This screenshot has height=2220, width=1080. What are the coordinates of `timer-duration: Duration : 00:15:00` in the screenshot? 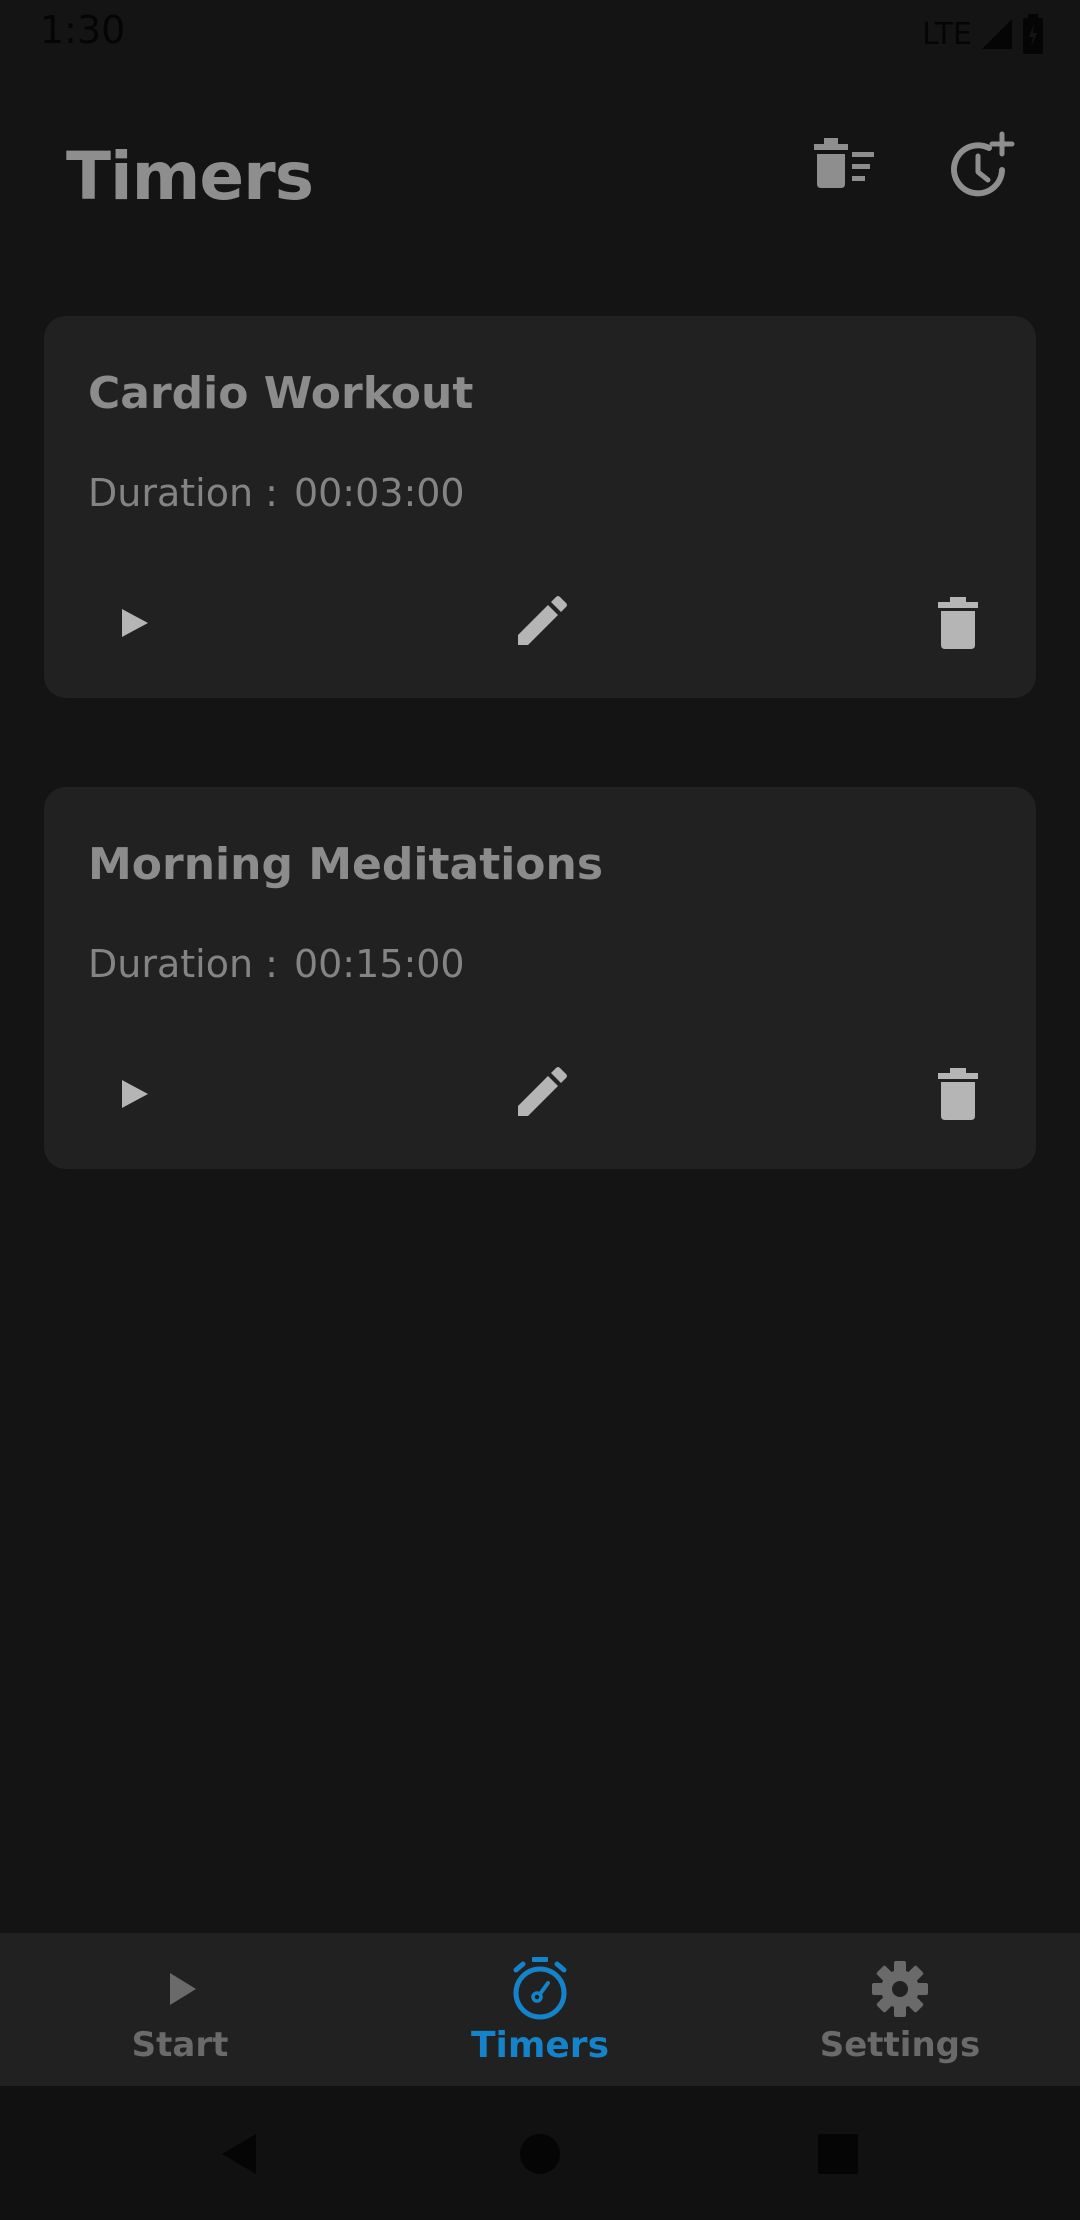 It's located at (276, 964).